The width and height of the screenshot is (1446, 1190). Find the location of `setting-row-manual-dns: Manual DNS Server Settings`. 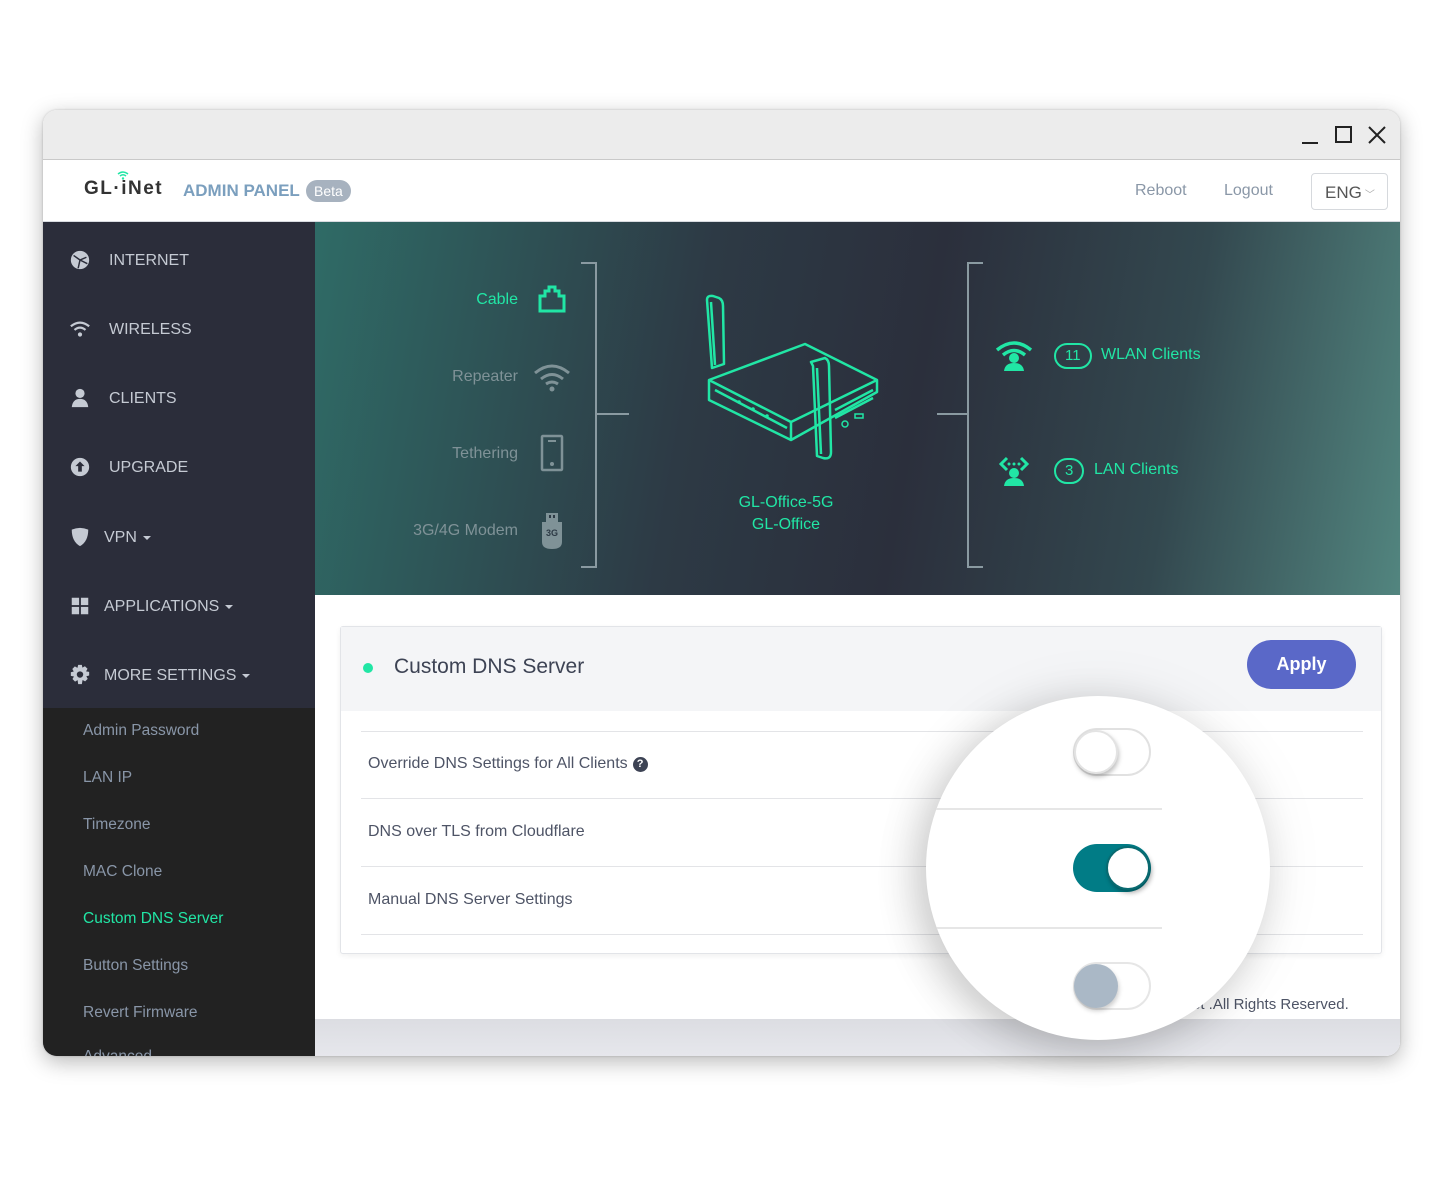

setting-row-manual-dns: Manual DNS Server Settings is located at coordinates (470, 900).